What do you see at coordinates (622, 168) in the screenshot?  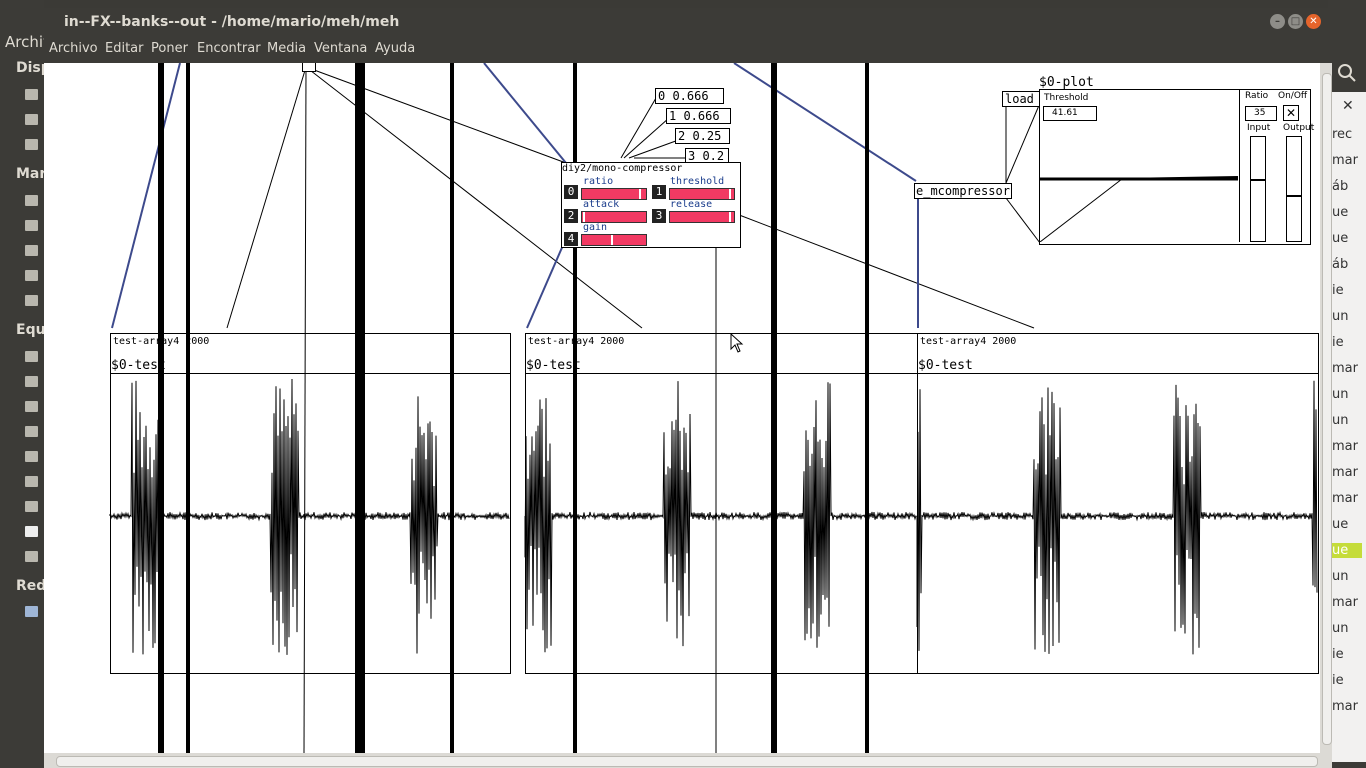 I see `compressor-title: diy2/mono-compressor` at bounding box center [622, 168].